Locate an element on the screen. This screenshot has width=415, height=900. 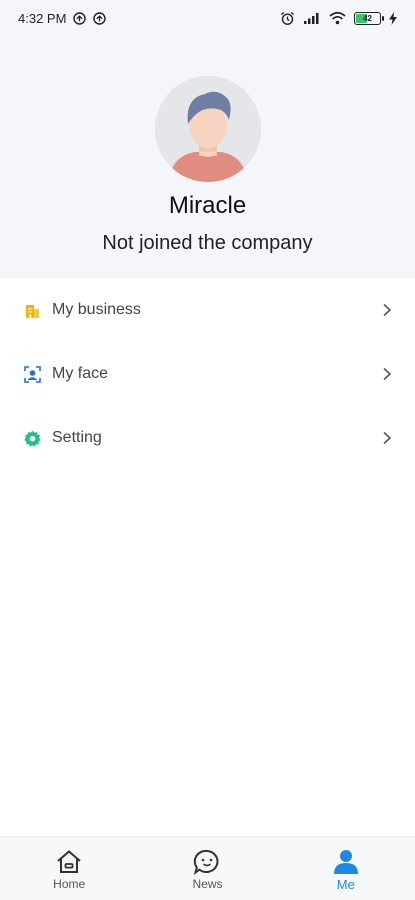
nav-item-home: Home is located at coordinates (69, 868).